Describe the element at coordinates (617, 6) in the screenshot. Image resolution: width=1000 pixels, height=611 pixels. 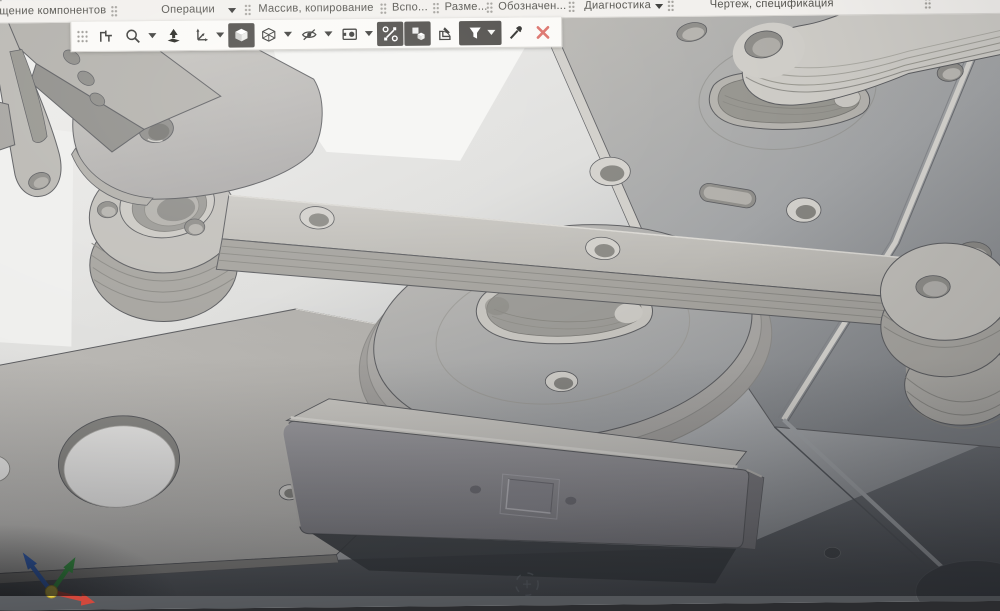
I see `toolbar-set-diagnostics: Диагностика` at that location.